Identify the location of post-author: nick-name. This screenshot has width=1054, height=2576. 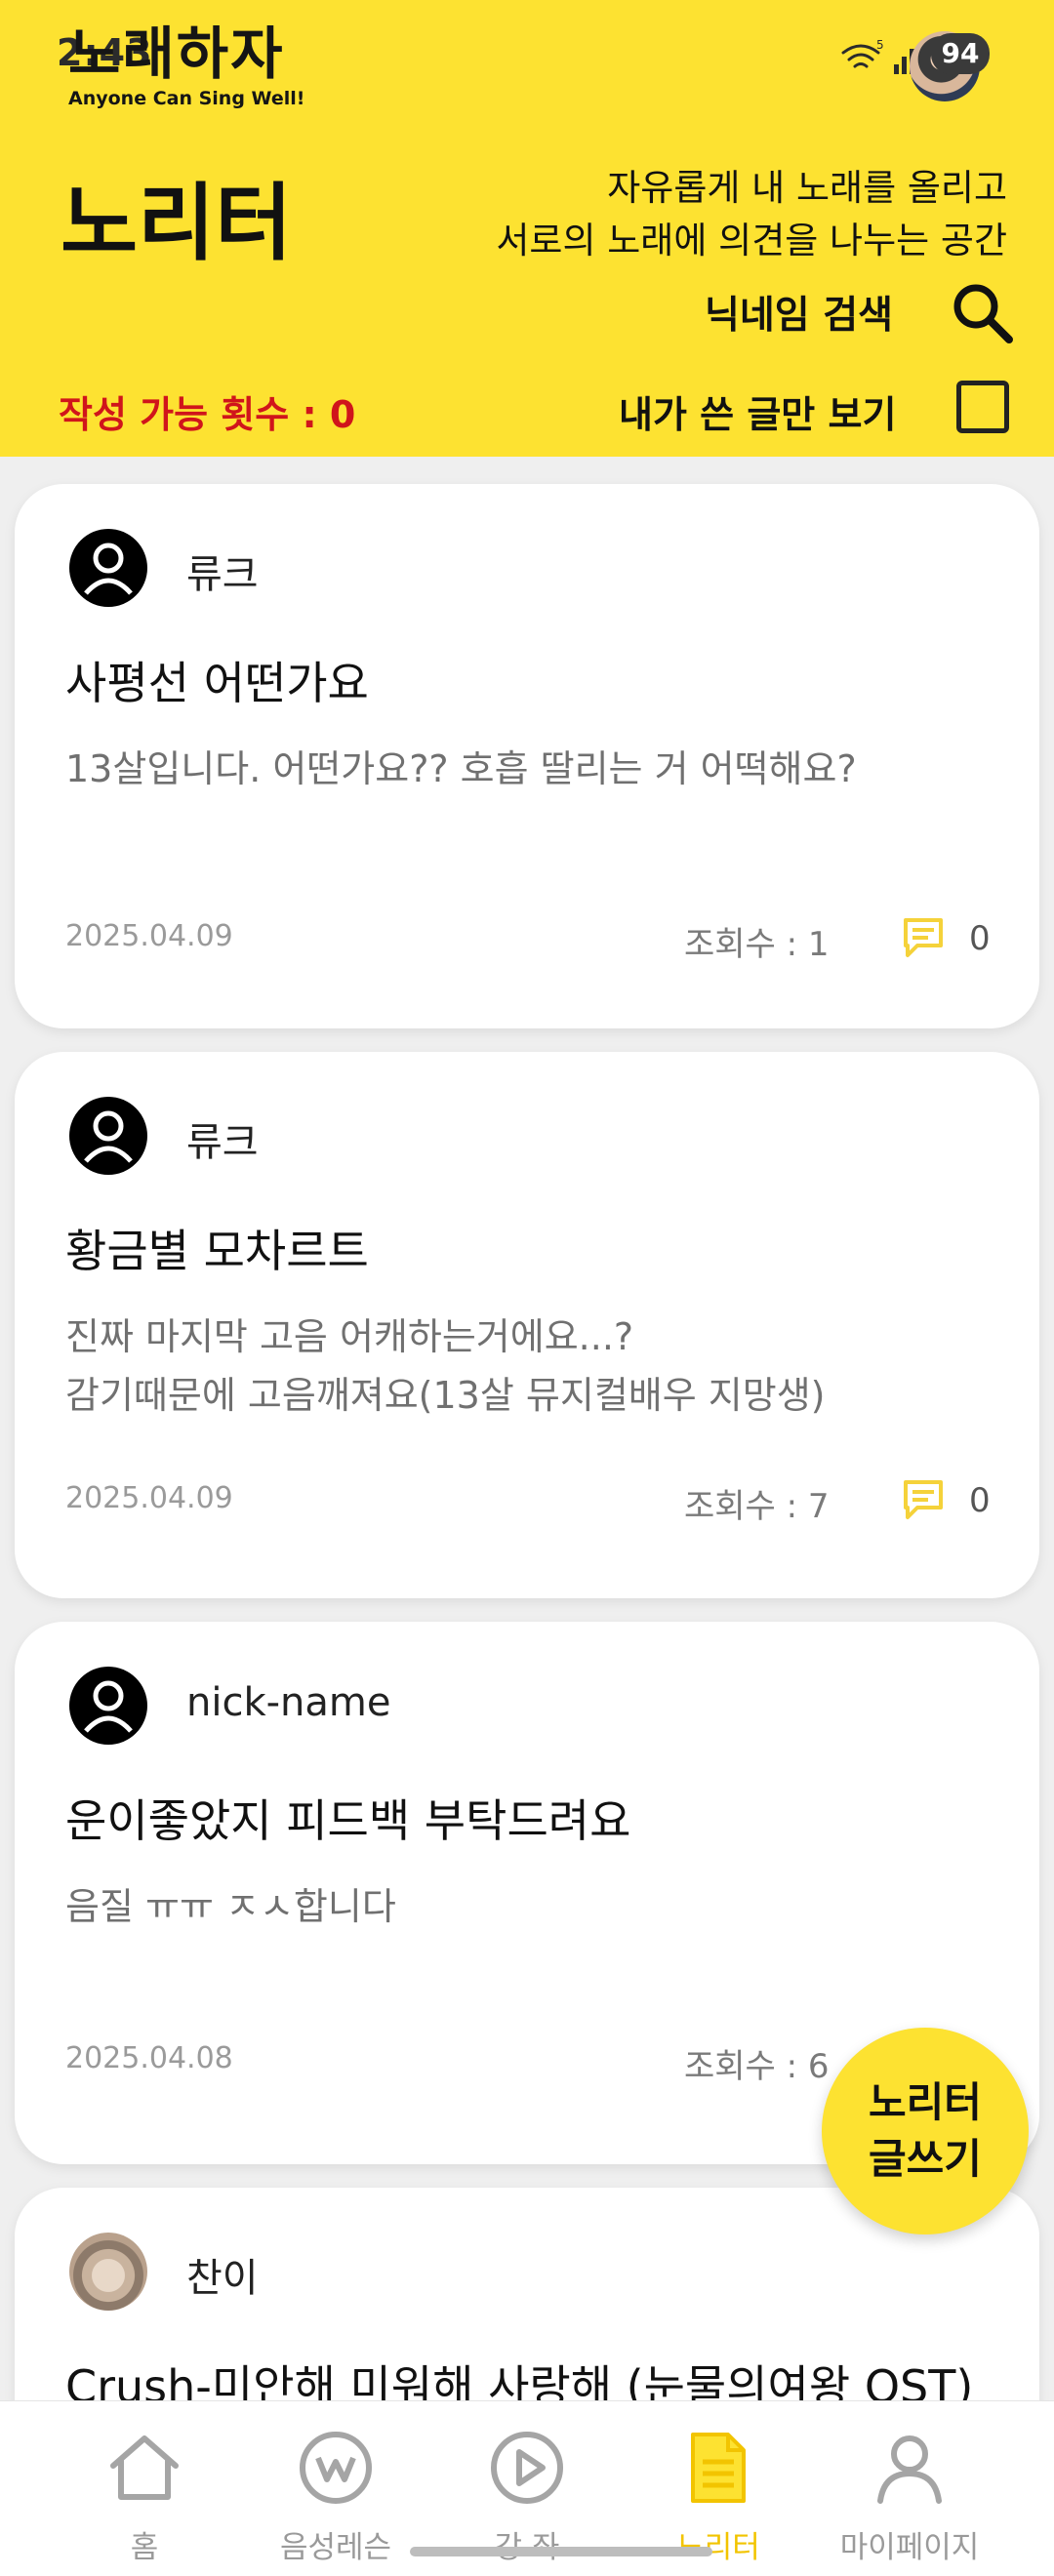
(288, 1702).